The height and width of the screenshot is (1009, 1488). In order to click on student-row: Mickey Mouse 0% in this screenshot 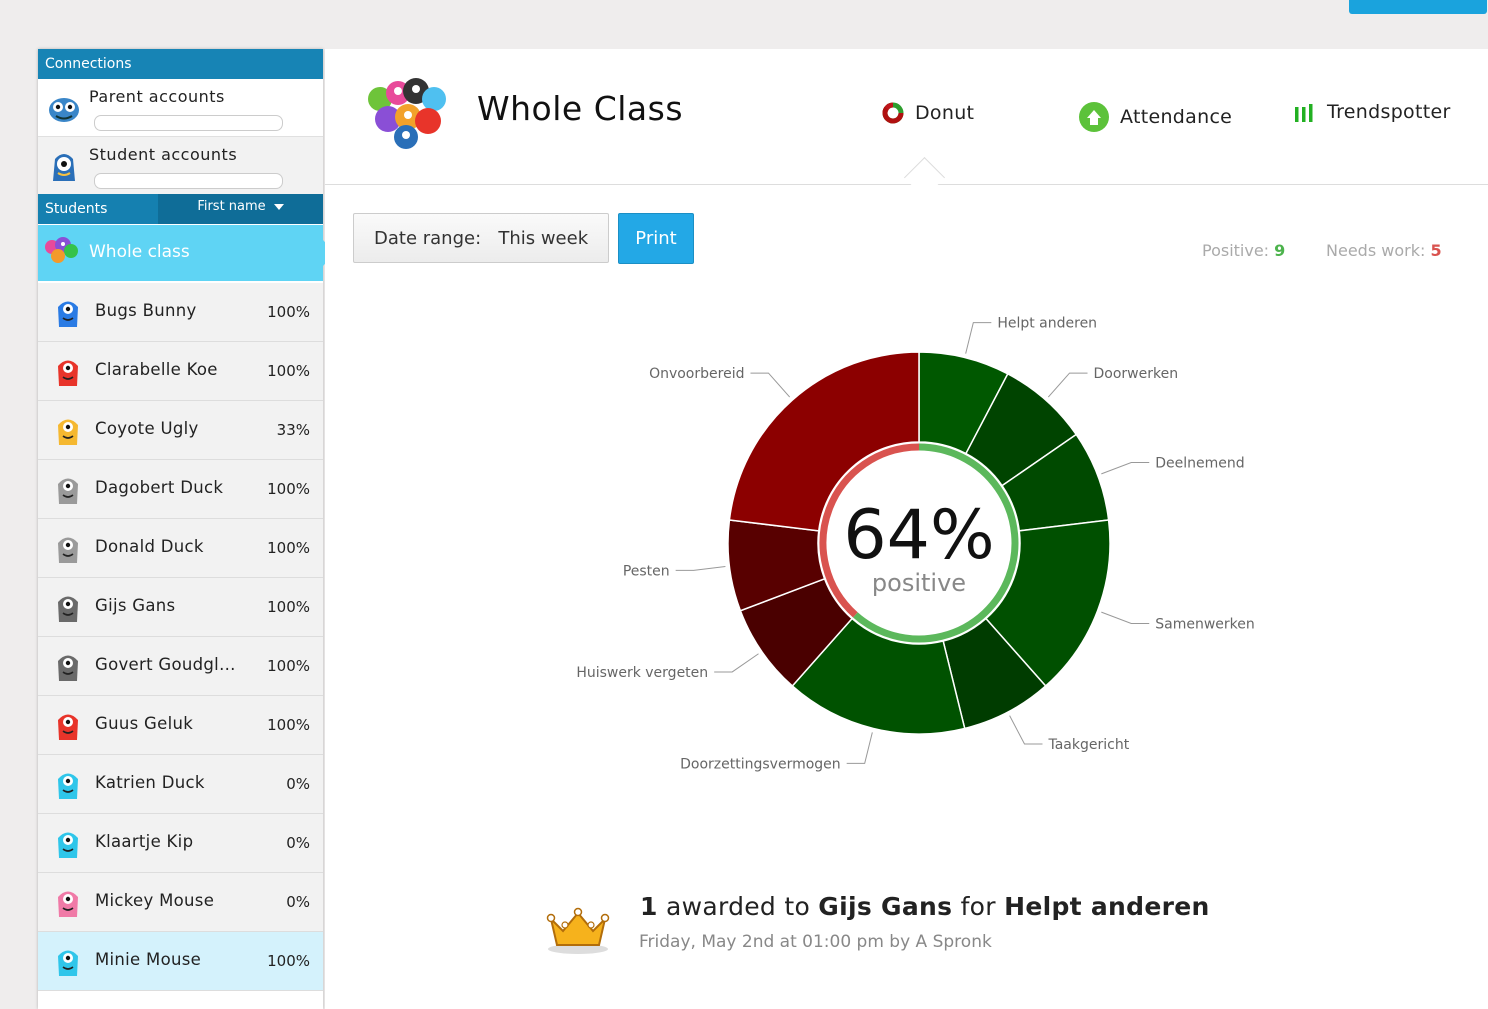, I will do `click(180, 902)`.